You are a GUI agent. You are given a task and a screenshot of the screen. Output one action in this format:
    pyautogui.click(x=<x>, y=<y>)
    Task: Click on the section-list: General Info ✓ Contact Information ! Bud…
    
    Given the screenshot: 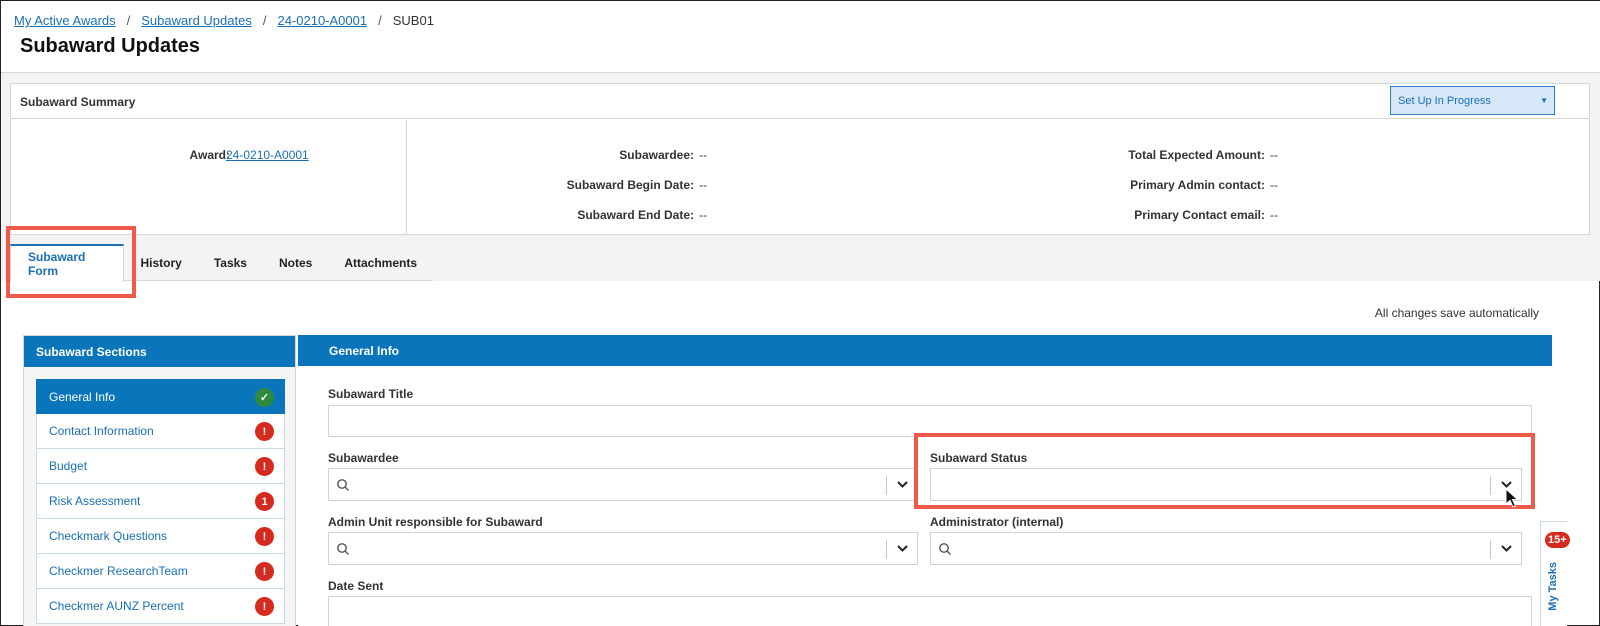 What is the action you would take?
    pyautogui.click(x=160, y=501)
    